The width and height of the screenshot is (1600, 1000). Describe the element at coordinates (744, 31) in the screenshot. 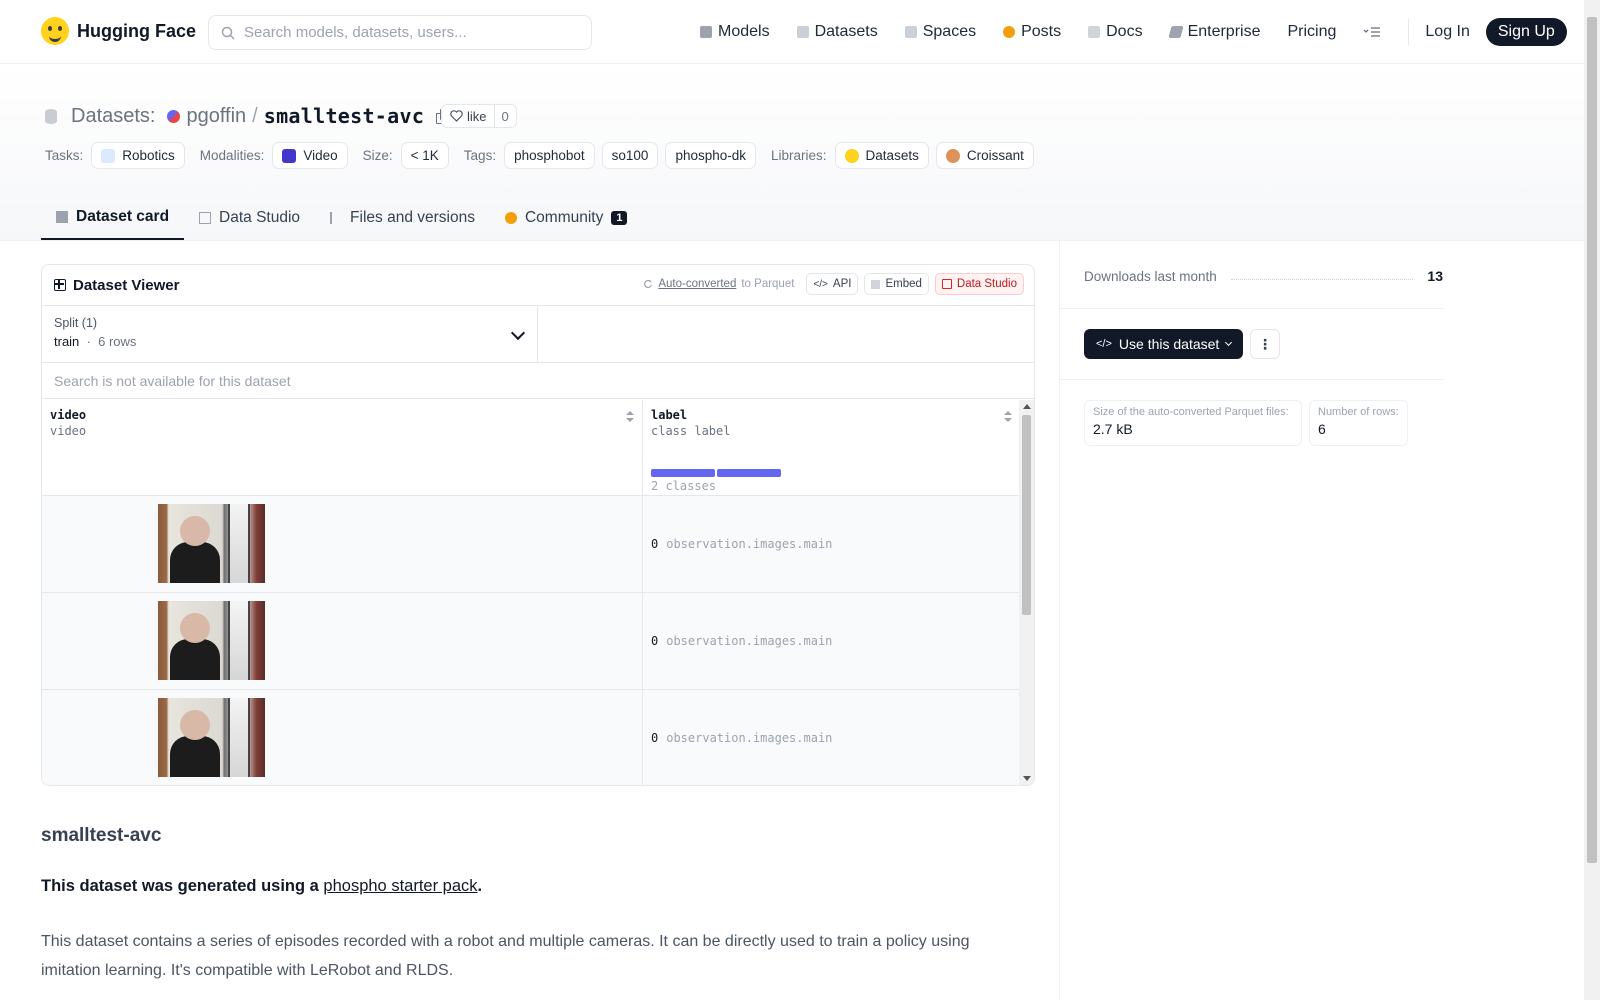

I see `nav-models-label: Models` at that location.